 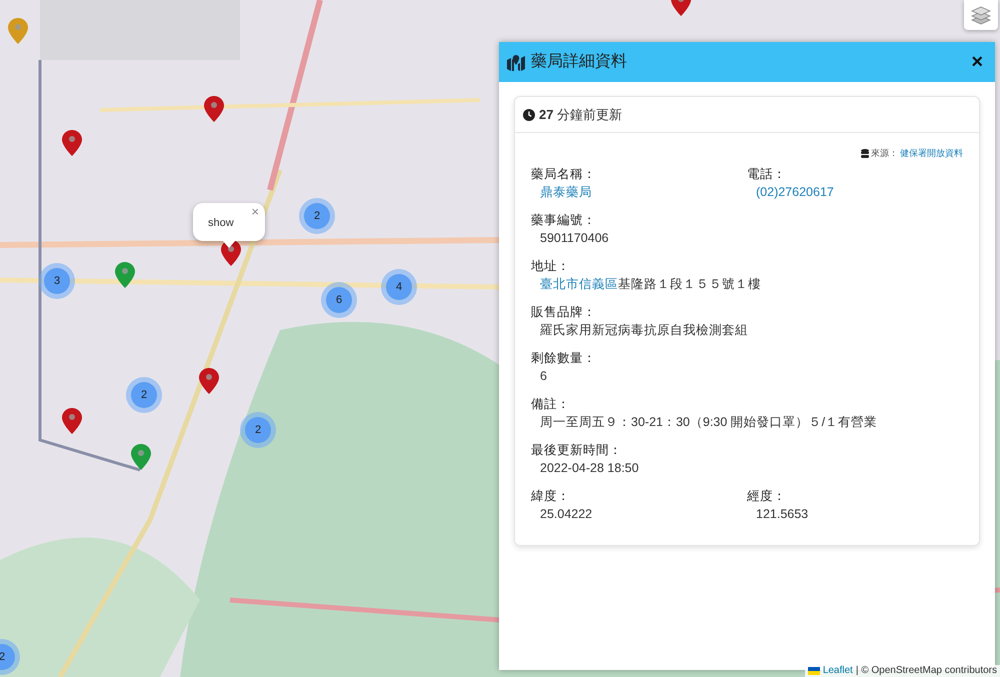 What do you see at coordinates (399, 287) in the screenshot?
I see `cluster-marker: 4` at bounding box center [399, 287].